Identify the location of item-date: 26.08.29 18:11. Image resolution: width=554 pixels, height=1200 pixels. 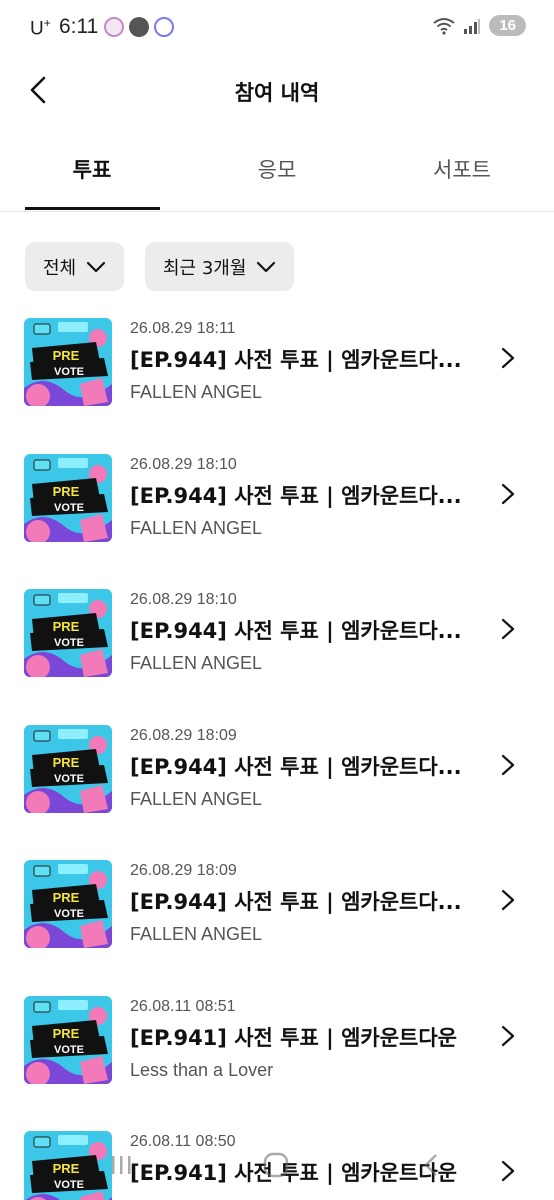
(183, 328).